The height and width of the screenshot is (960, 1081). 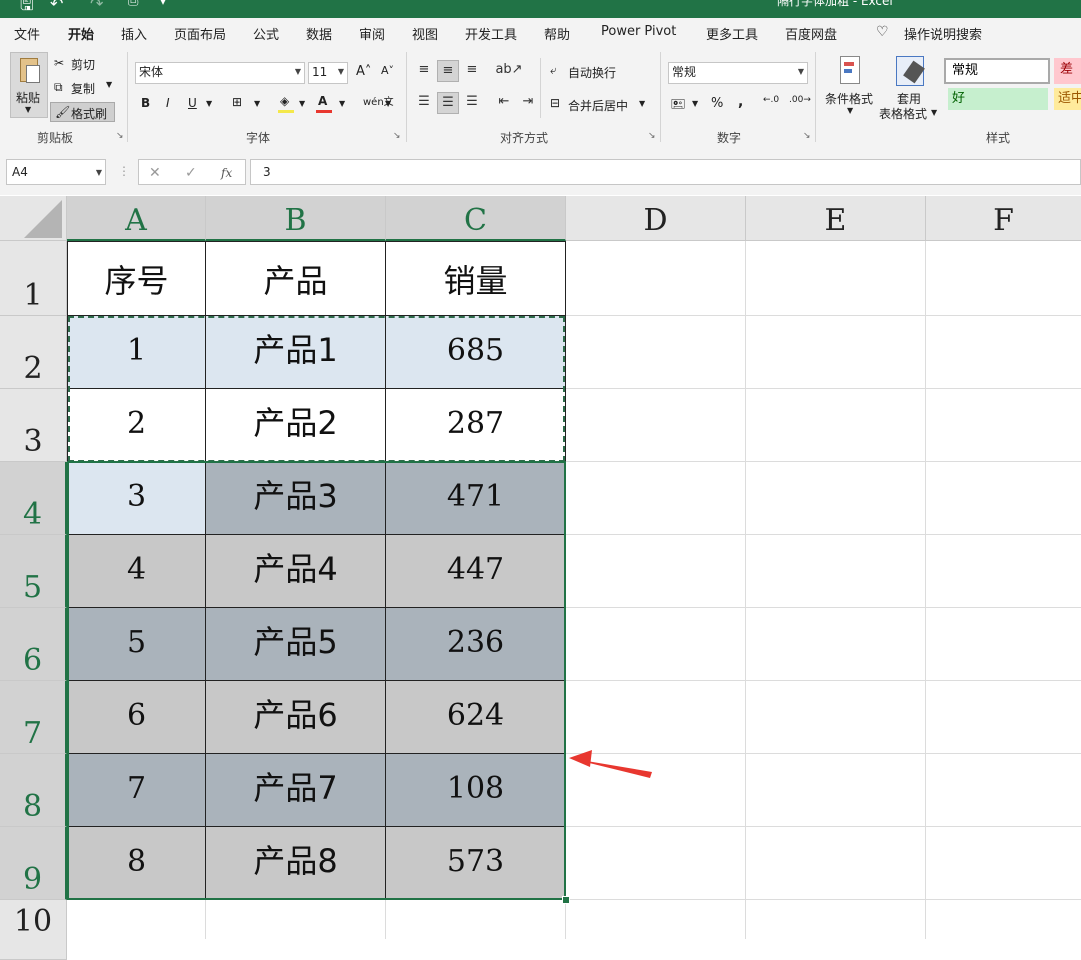 I want to click on undo-icon: ↶, so click(x=56, y=6).